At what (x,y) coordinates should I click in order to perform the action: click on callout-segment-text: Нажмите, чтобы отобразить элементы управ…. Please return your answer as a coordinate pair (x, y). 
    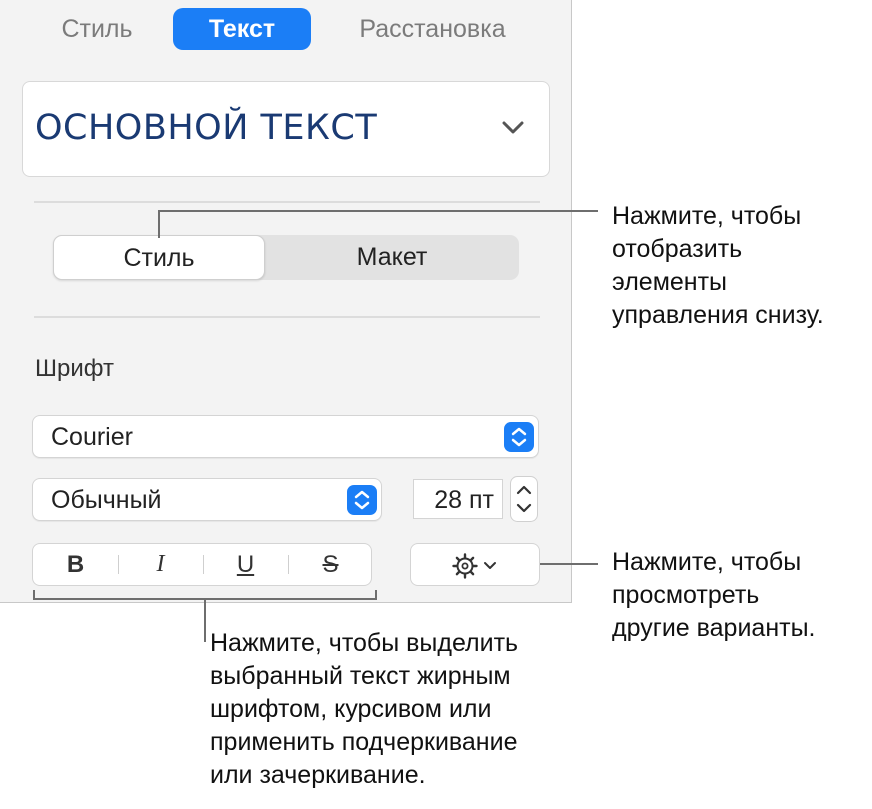
    Looking at the image, I should click on (718, 265).